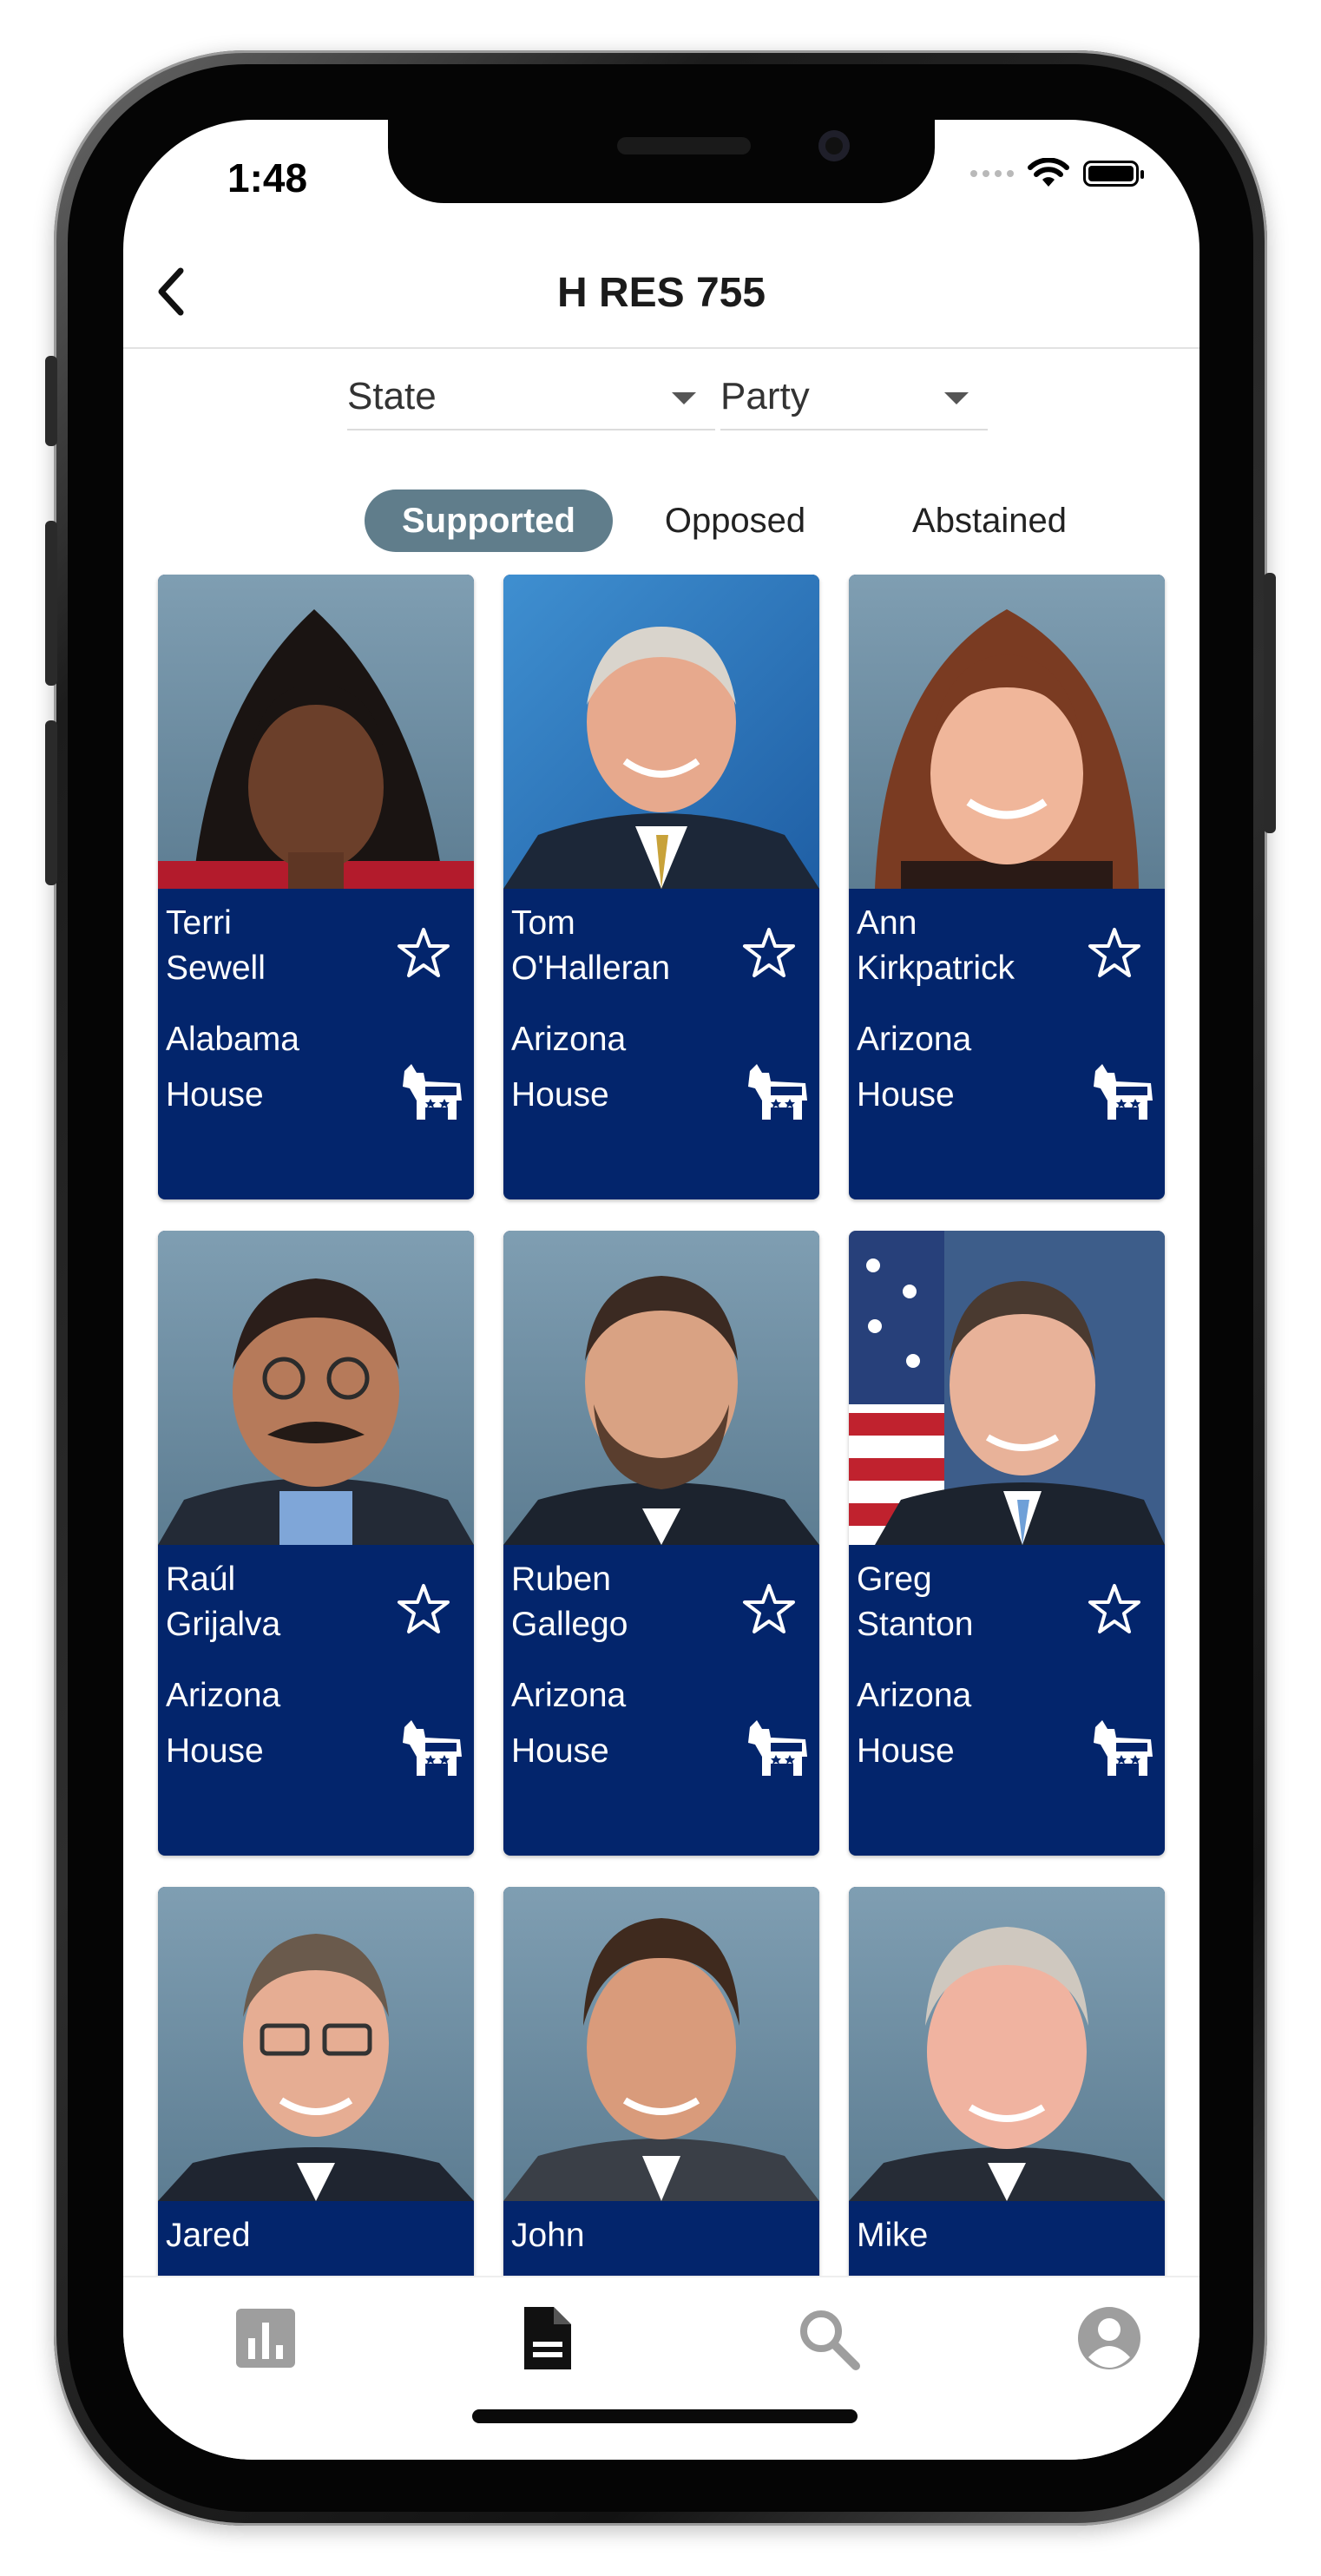 The width and height of the screenshot is (1321, 2576). Describe the element at coordinates (232, 1039) in the screenshot. I see `representative-state: Alabama` at that location.